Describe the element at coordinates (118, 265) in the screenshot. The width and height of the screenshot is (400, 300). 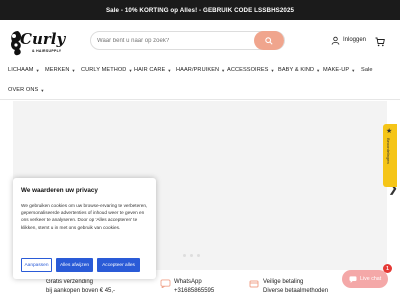
I see `accept-all-button: Accepteer alles` at that location.